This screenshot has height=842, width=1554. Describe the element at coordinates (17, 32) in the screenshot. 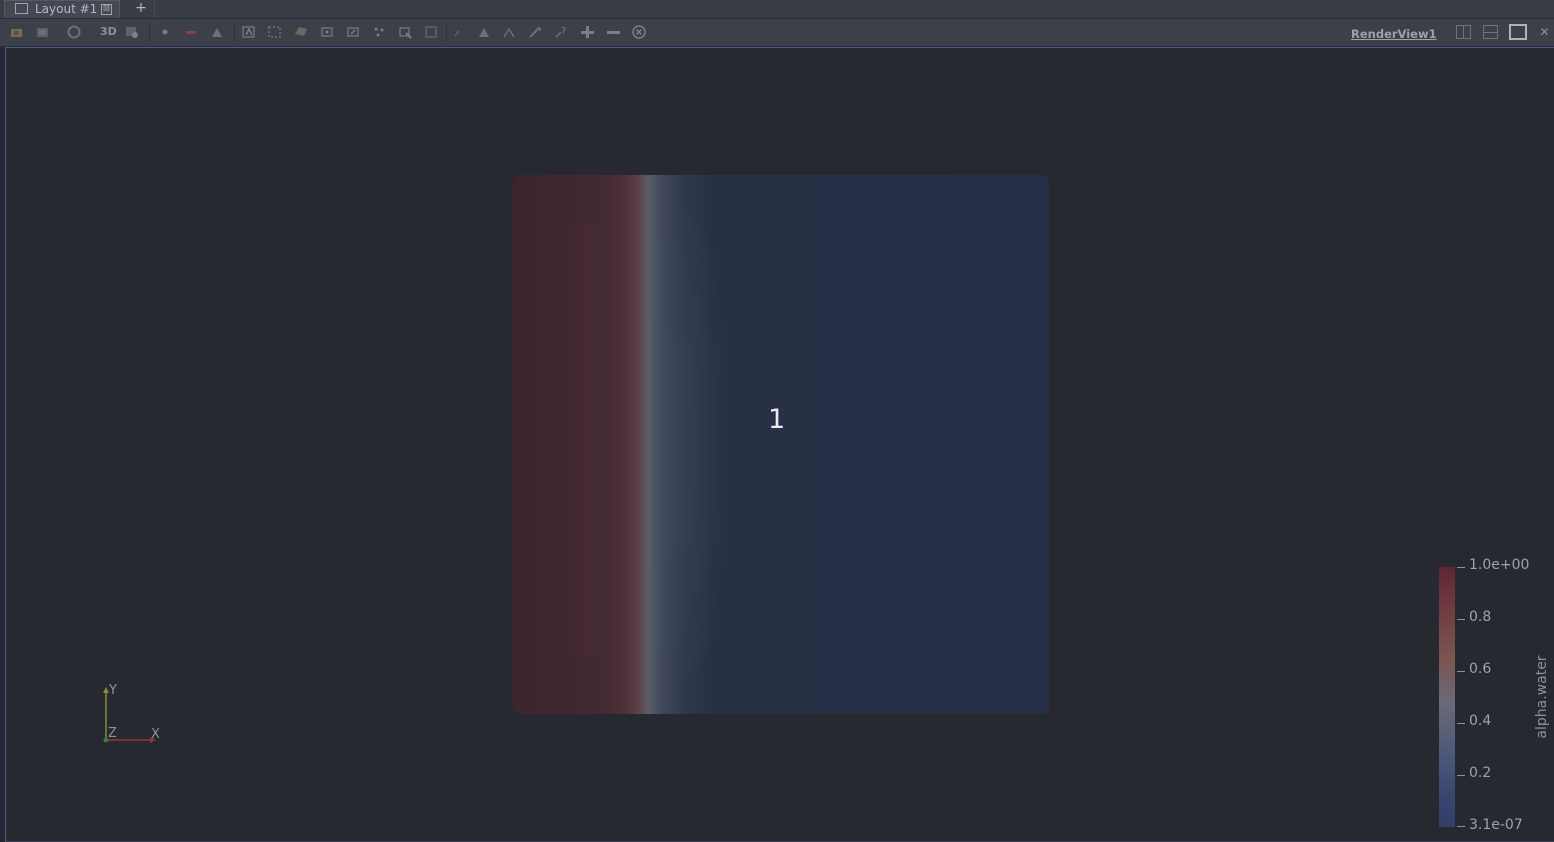

I see `reset-camera-icon` at that location.